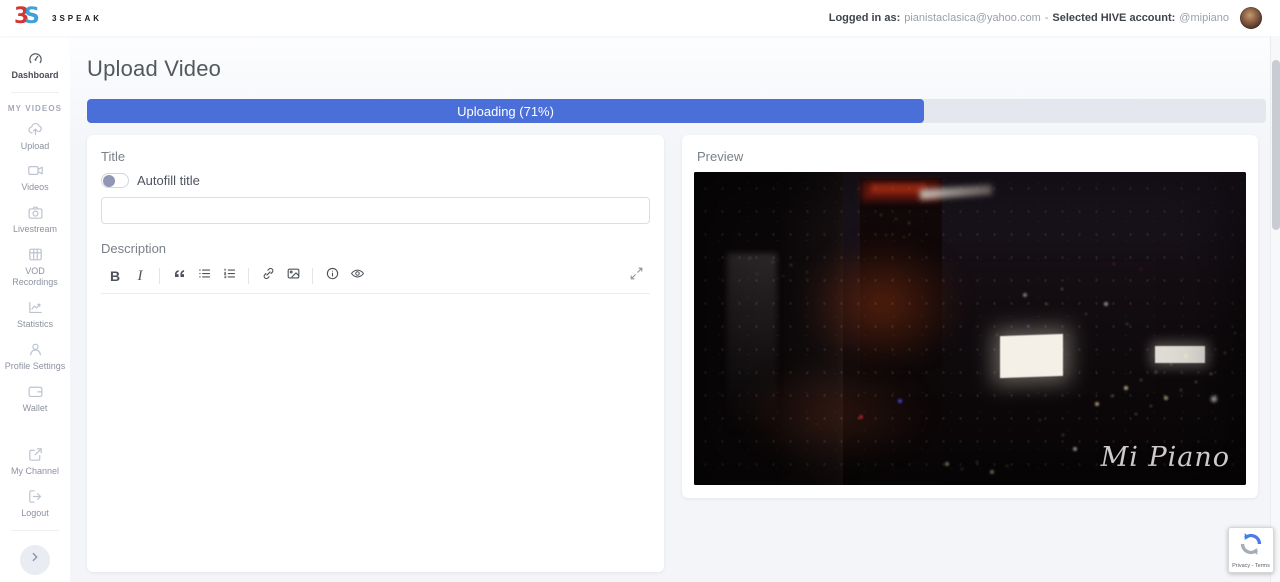 Image resolution: width=1280 pixels, height=582 pixels. I want to click on external-link-icon, so click(35, 454).